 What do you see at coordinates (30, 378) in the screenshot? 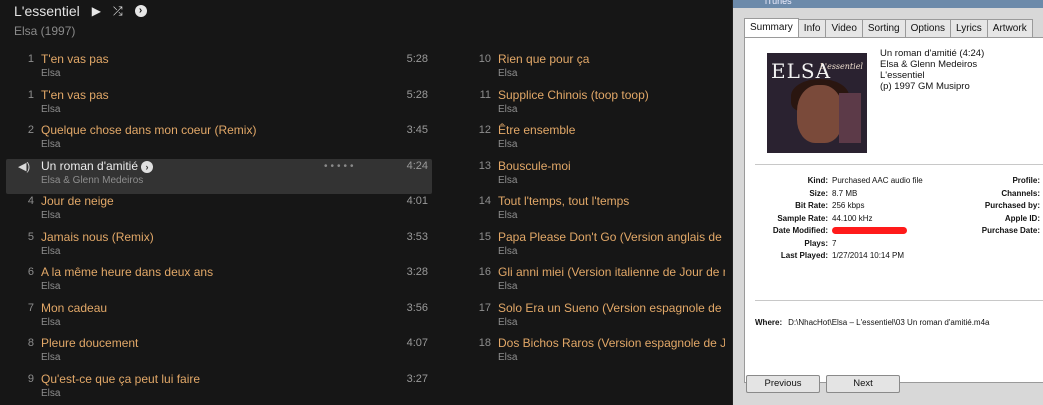
I see `track-number: 9` at bounding box center [30, 378].